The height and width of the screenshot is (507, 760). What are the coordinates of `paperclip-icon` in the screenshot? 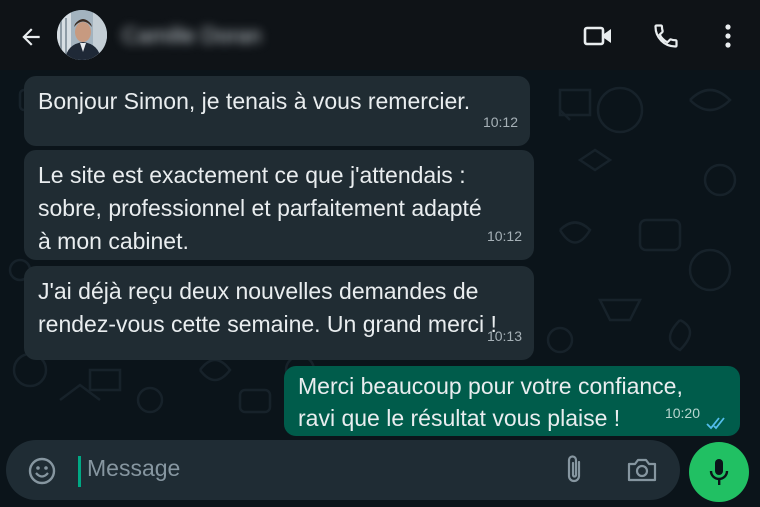 It's located at (574, 469).